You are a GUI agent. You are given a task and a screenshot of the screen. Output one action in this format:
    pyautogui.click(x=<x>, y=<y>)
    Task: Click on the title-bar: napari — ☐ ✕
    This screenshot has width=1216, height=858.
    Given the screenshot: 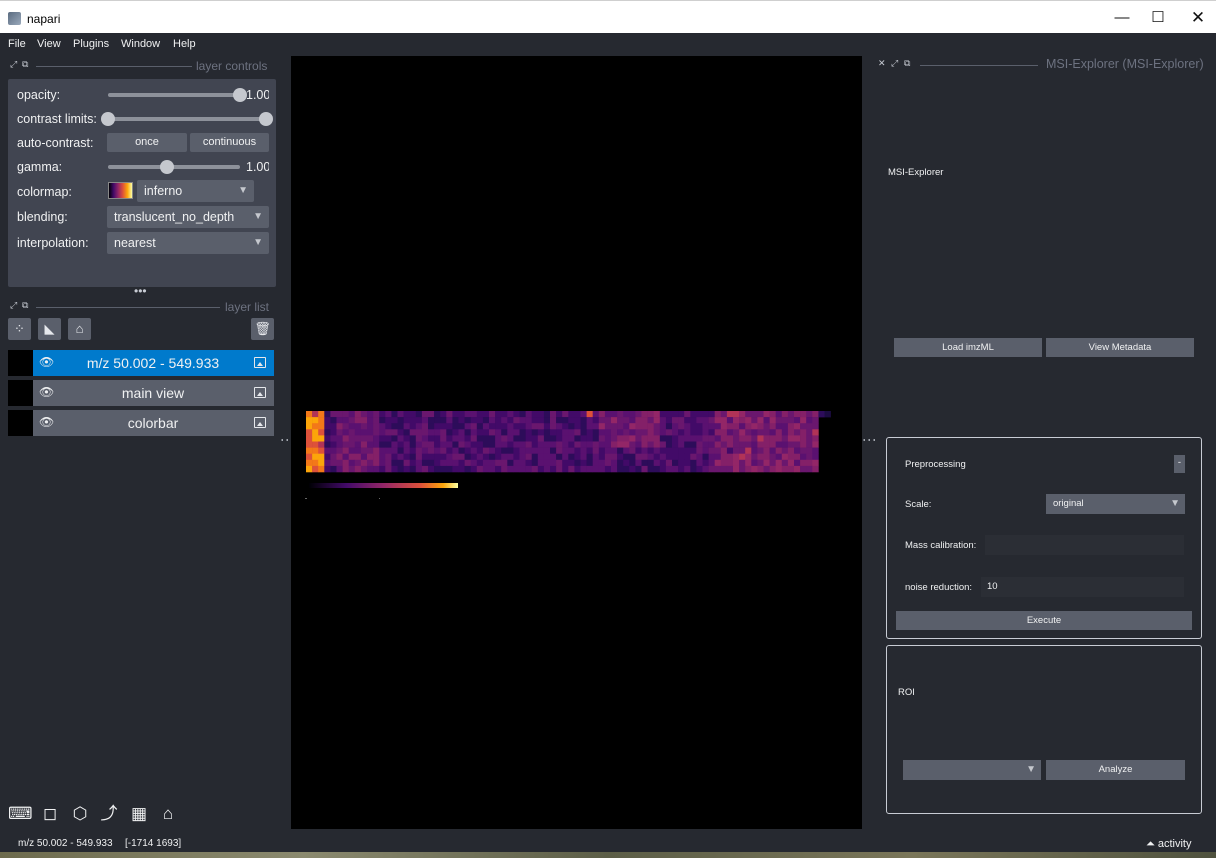 What is the action you would take?
    pyautogui.click(x=608, y=16)
    